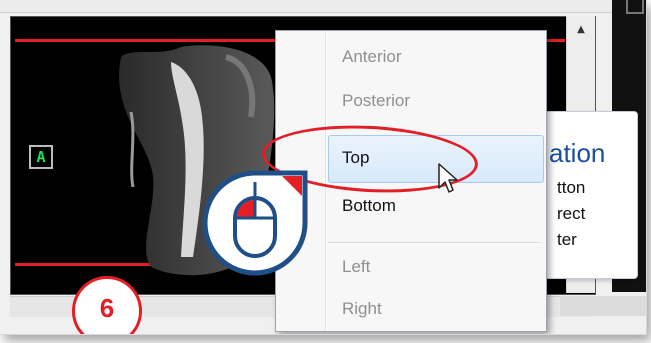 This screenshot has height=343, width=651. I want to click on menu-separator, so click(434, 243).